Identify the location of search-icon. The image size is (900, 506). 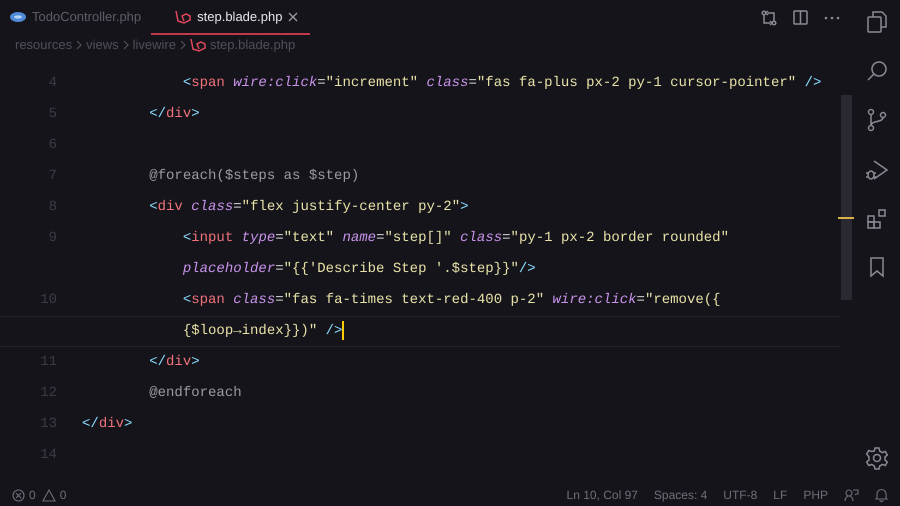
(877, 71).